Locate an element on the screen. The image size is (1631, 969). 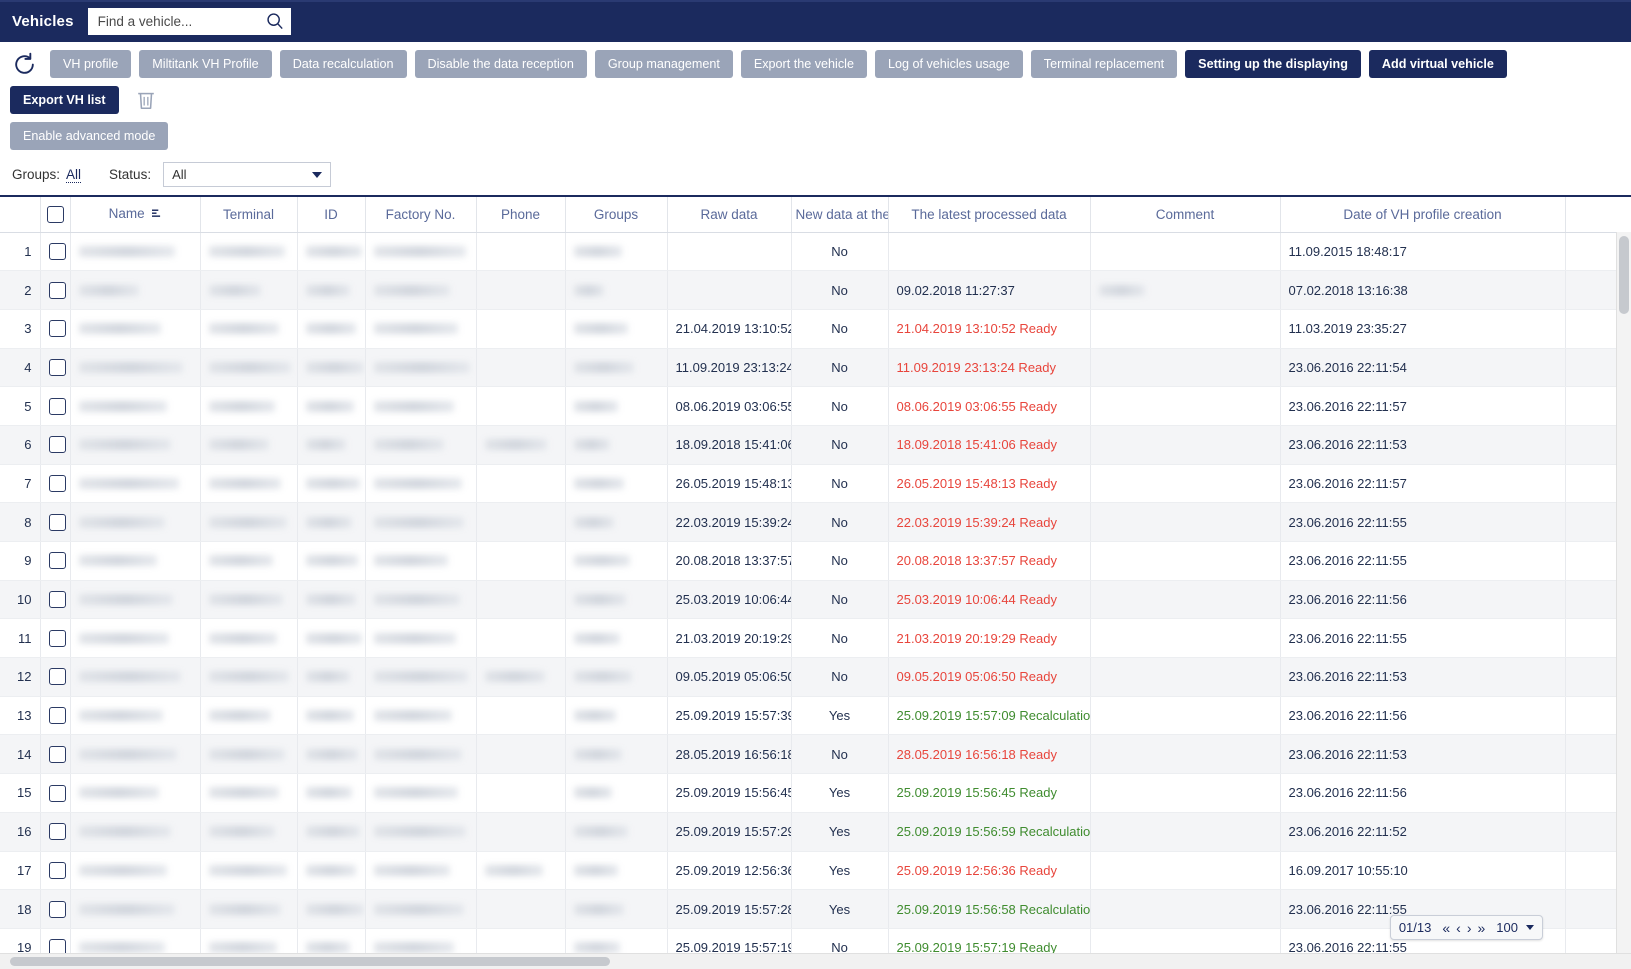
last-page-button: » is located at coordinates (1482, 928).